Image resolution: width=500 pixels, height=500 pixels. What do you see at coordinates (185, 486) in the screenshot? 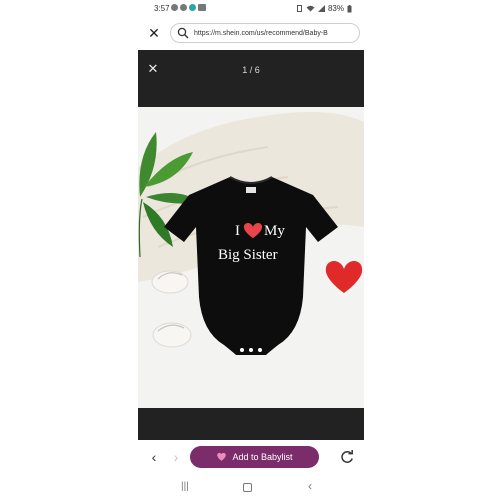
I see `recents-icon: |||` at bounding box center [185, 486].